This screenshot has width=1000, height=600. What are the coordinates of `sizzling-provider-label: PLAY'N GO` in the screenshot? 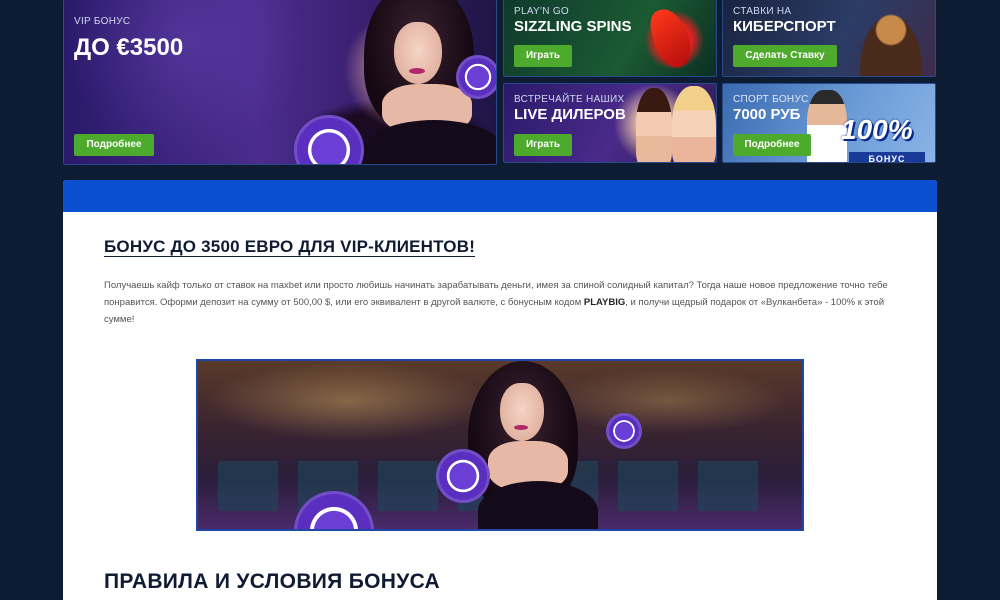 It's located at (541, 11).